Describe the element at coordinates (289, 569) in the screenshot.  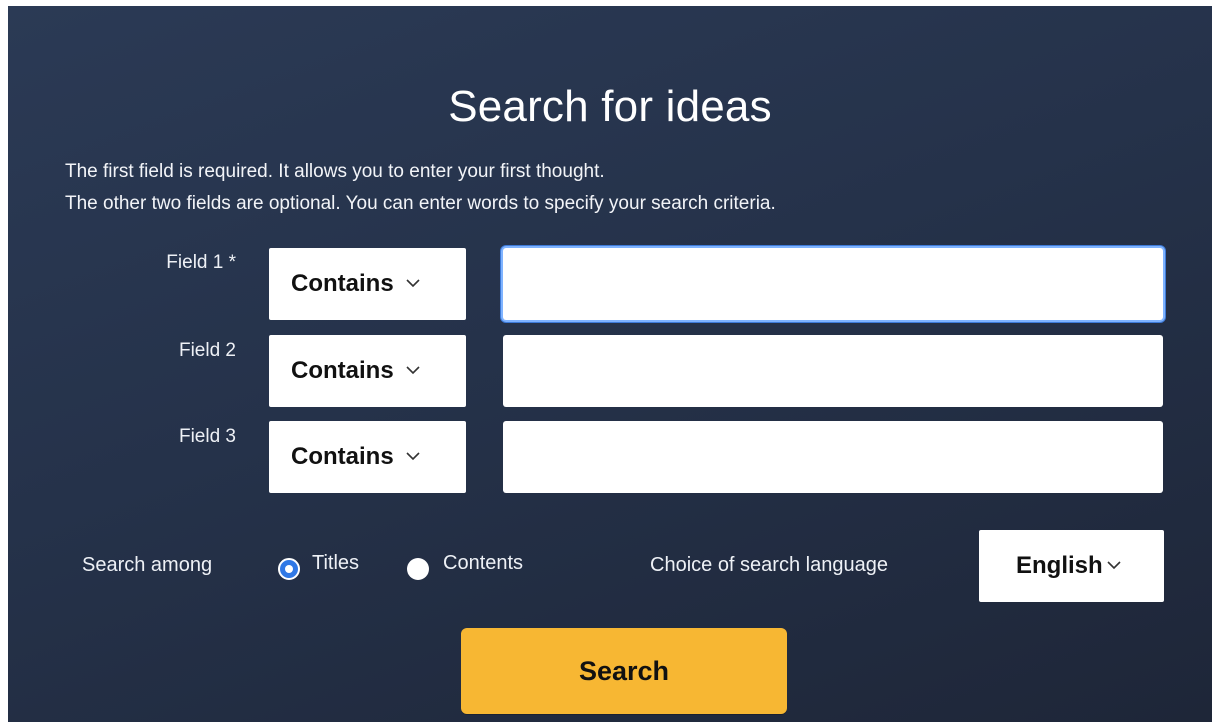
I see `radio-titles` at that location.